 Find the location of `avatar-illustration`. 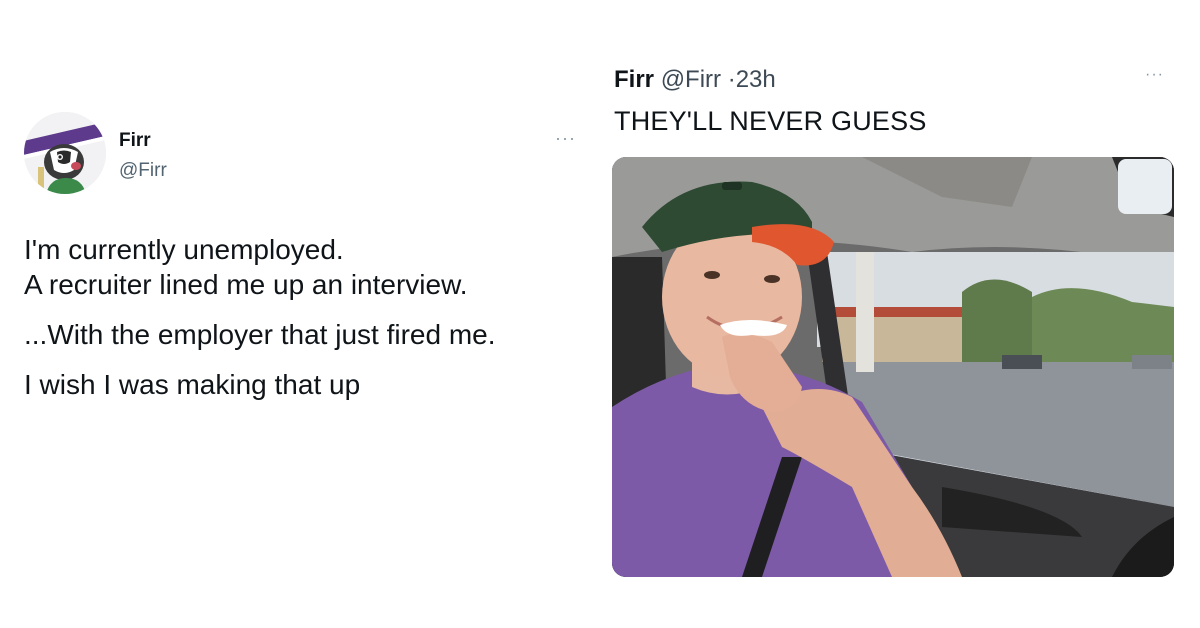

avatar-illustration is located at coordinates (65, 153).